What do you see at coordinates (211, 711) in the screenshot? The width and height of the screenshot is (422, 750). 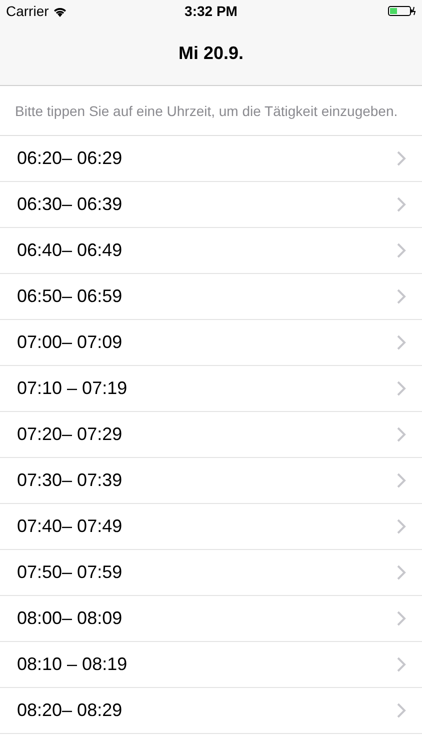 I see `time-slot-row: 08:20– 08:29` at bounding box center [211, 711].